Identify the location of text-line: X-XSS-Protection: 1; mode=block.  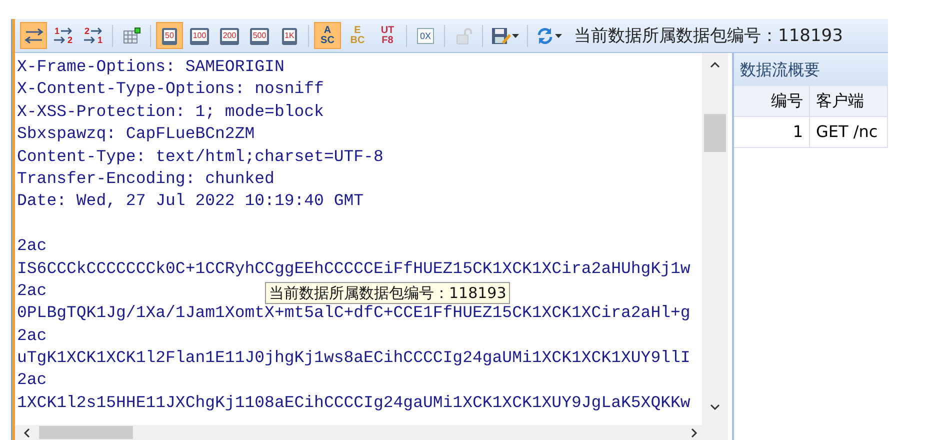
(170, 111).